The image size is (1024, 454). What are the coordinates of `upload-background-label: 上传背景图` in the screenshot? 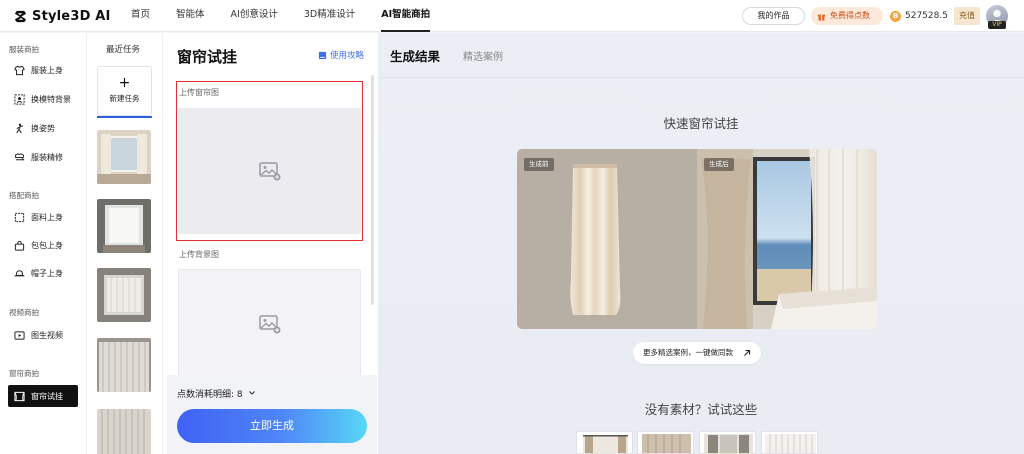 It's located at (199, 254).